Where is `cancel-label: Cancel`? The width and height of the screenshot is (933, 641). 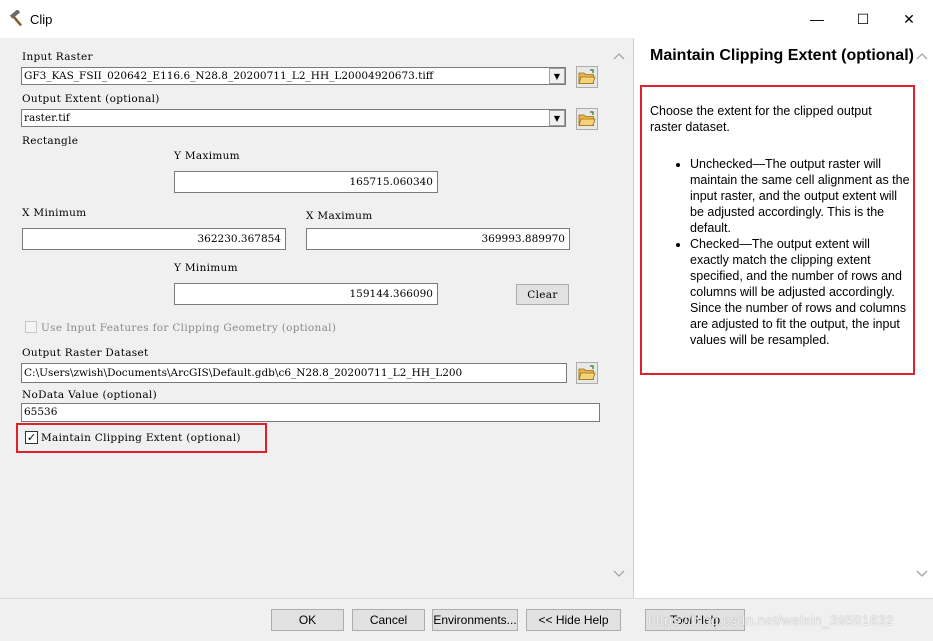
cancel-label: Cancel is located at coordinates (388, 620).